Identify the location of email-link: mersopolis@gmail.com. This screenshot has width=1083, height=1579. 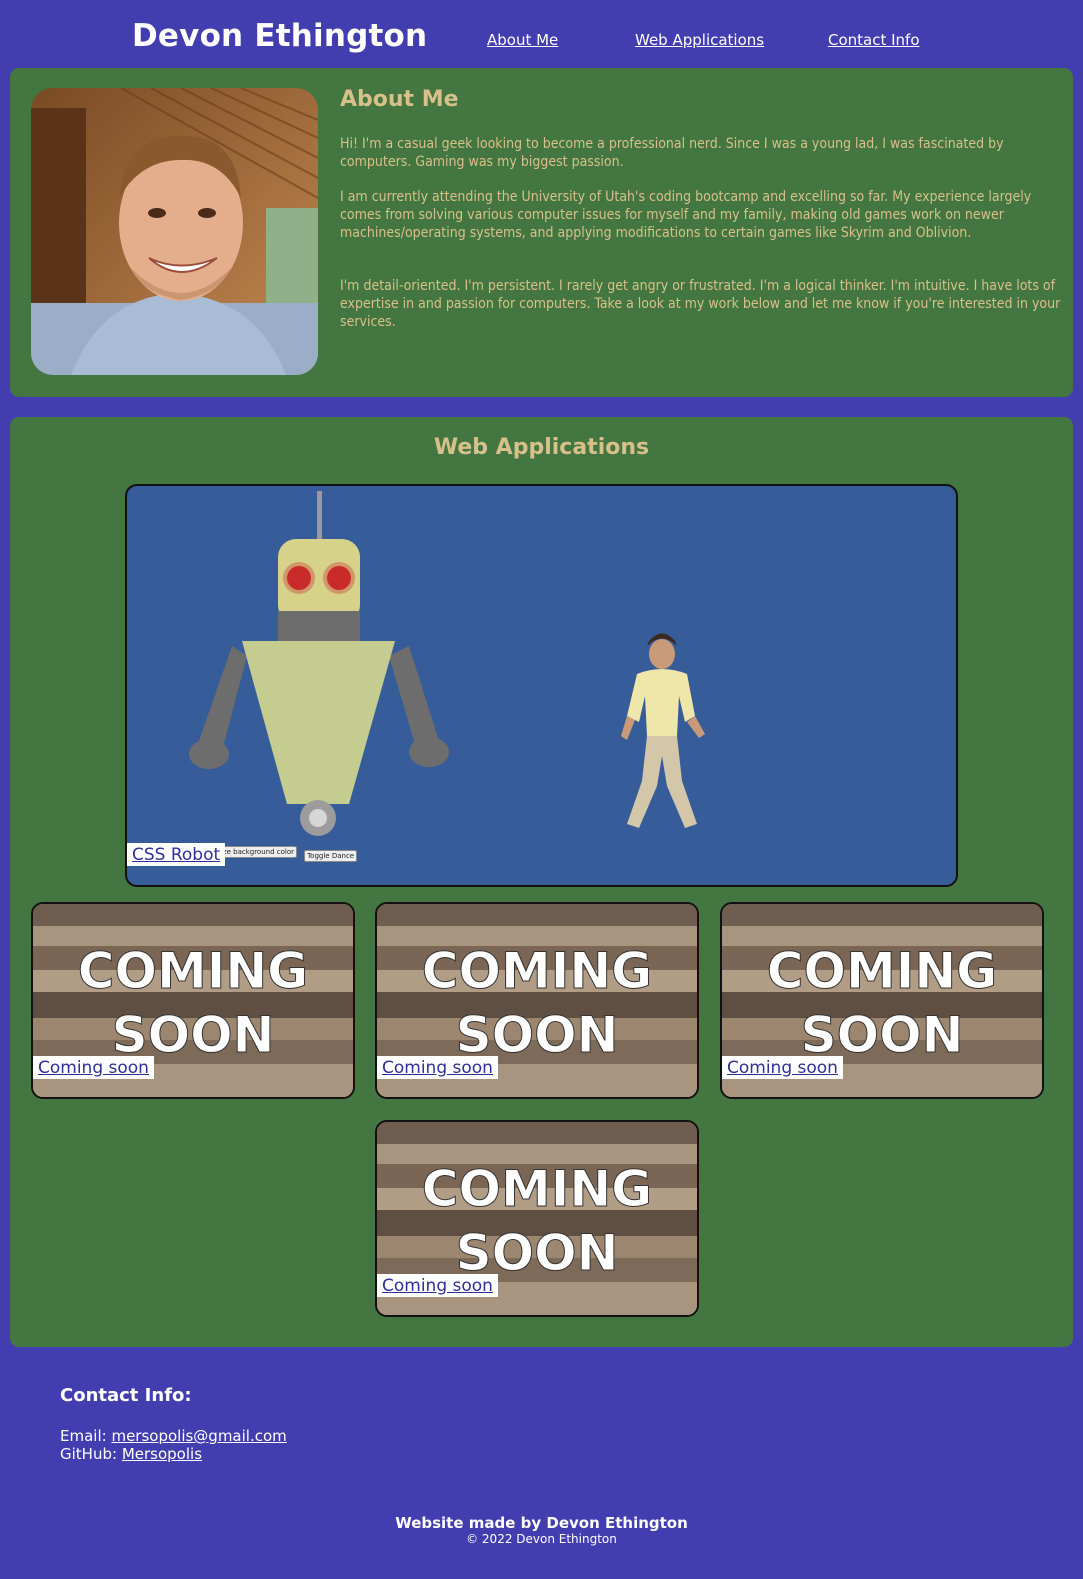
(198, 1436).